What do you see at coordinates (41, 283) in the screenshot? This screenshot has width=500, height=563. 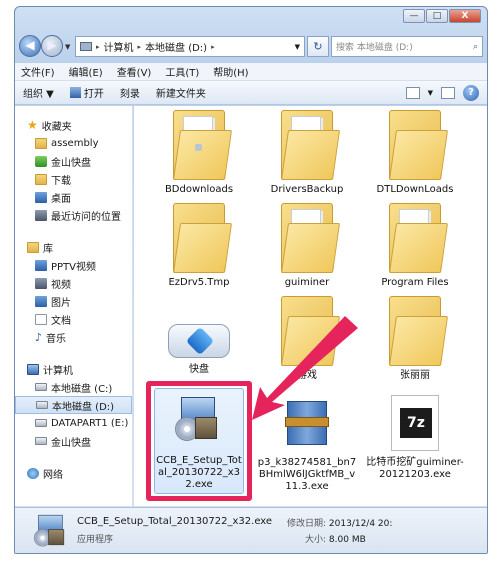 I see `video-icon` at bounding box center [41, 283].